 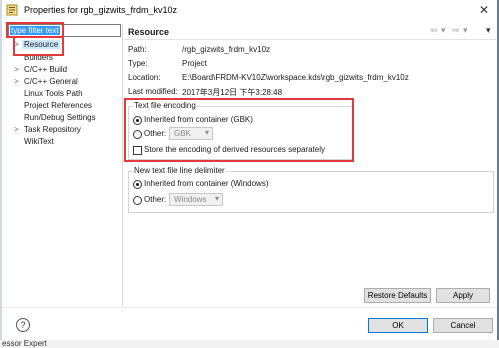 I want to click on cancel-button: Cancel, so click(x=463, y=325).